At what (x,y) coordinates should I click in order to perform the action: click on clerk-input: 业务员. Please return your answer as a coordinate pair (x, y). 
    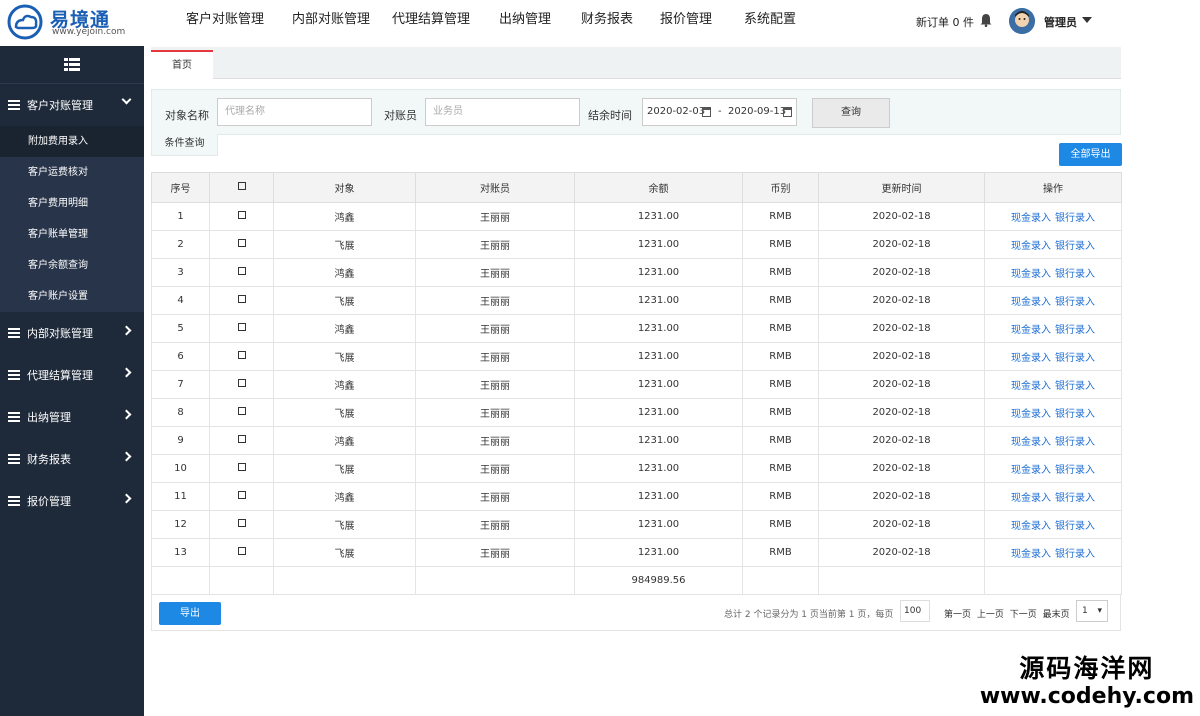
    Looking at the image, I should click on (502, 112).